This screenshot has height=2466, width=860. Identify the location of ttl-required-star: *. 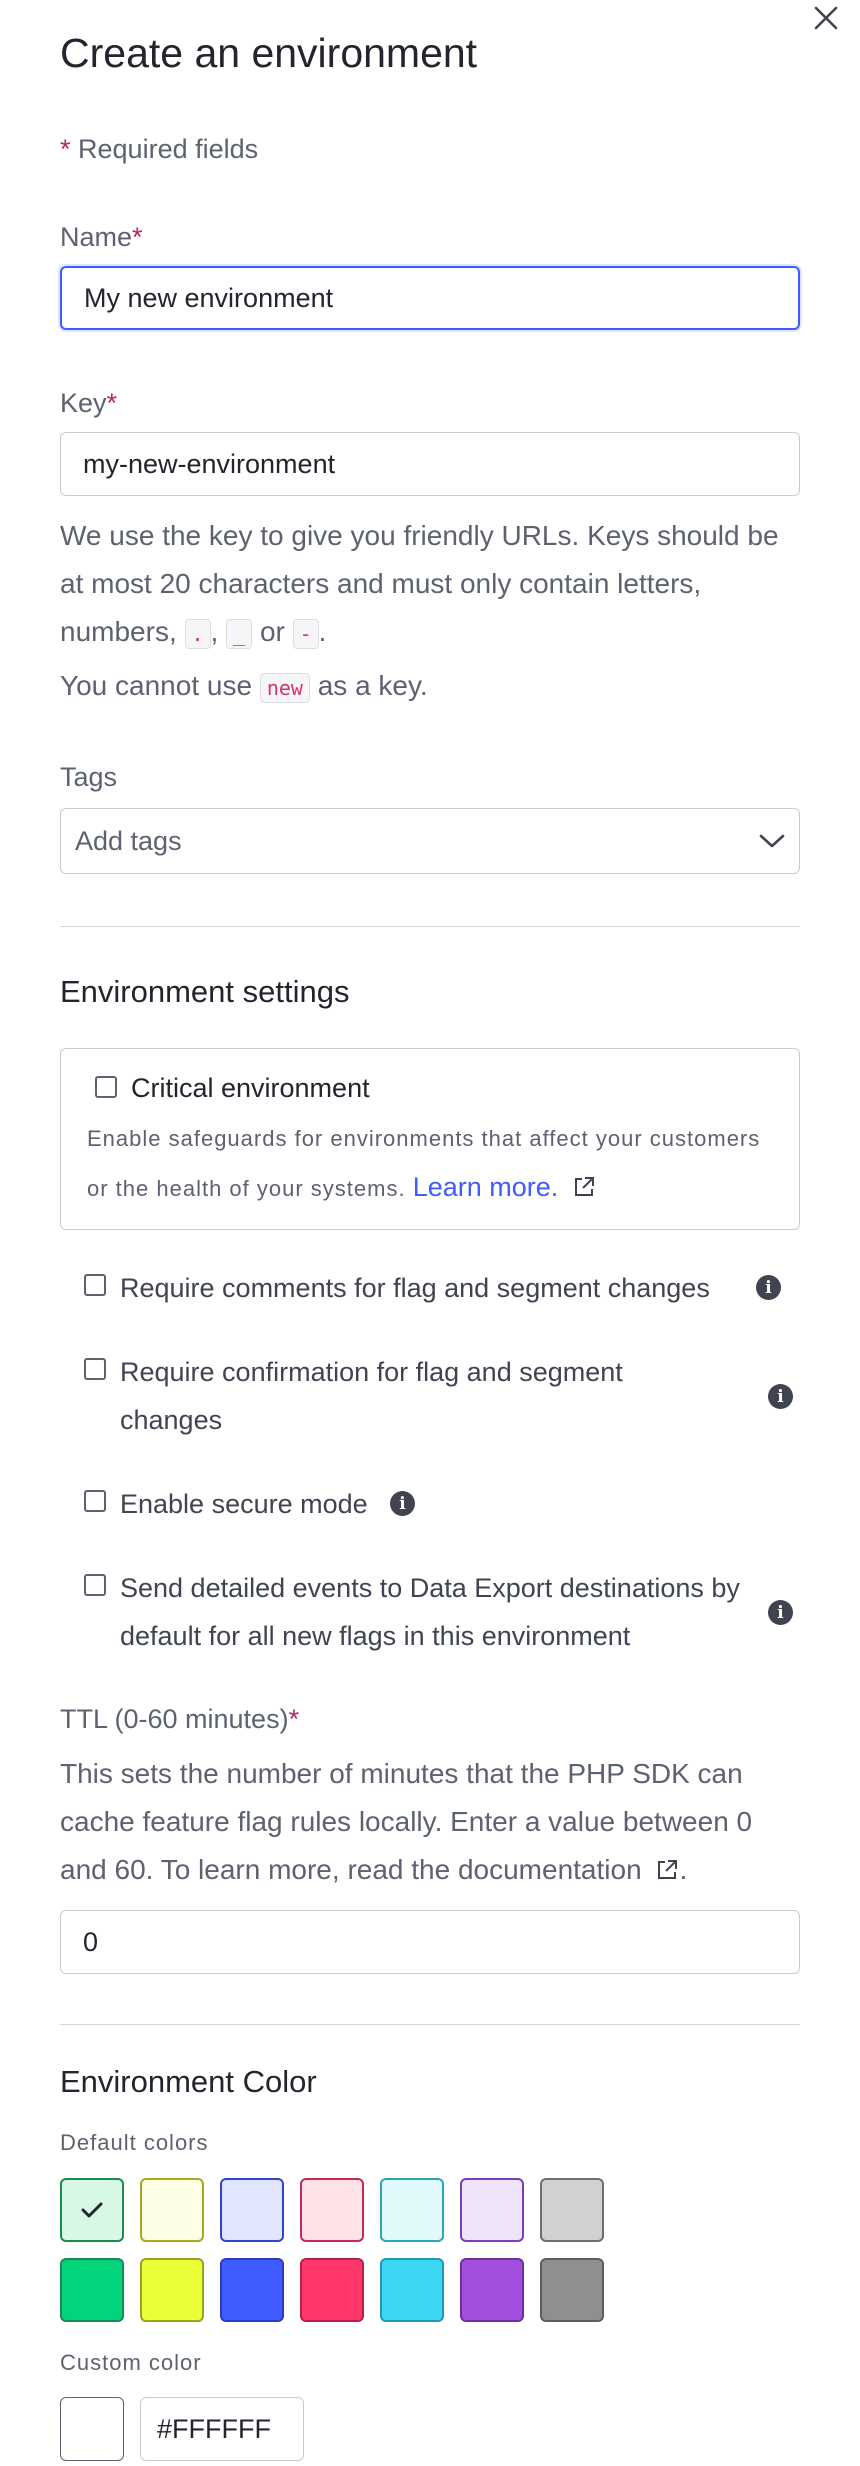
(294, 1719).